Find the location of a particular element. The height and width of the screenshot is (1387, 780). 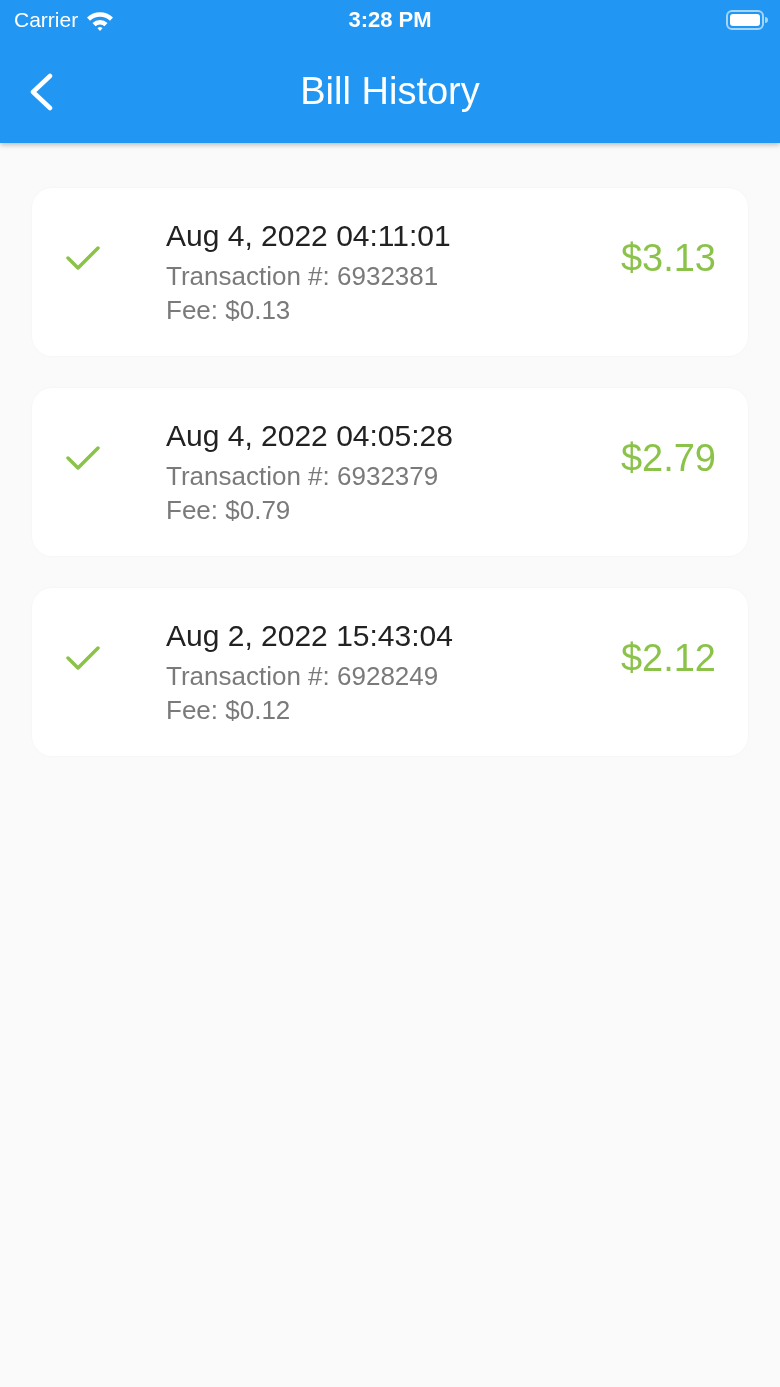

bill-fee: Fee: $0.79 is located at coordinates (228, 510).